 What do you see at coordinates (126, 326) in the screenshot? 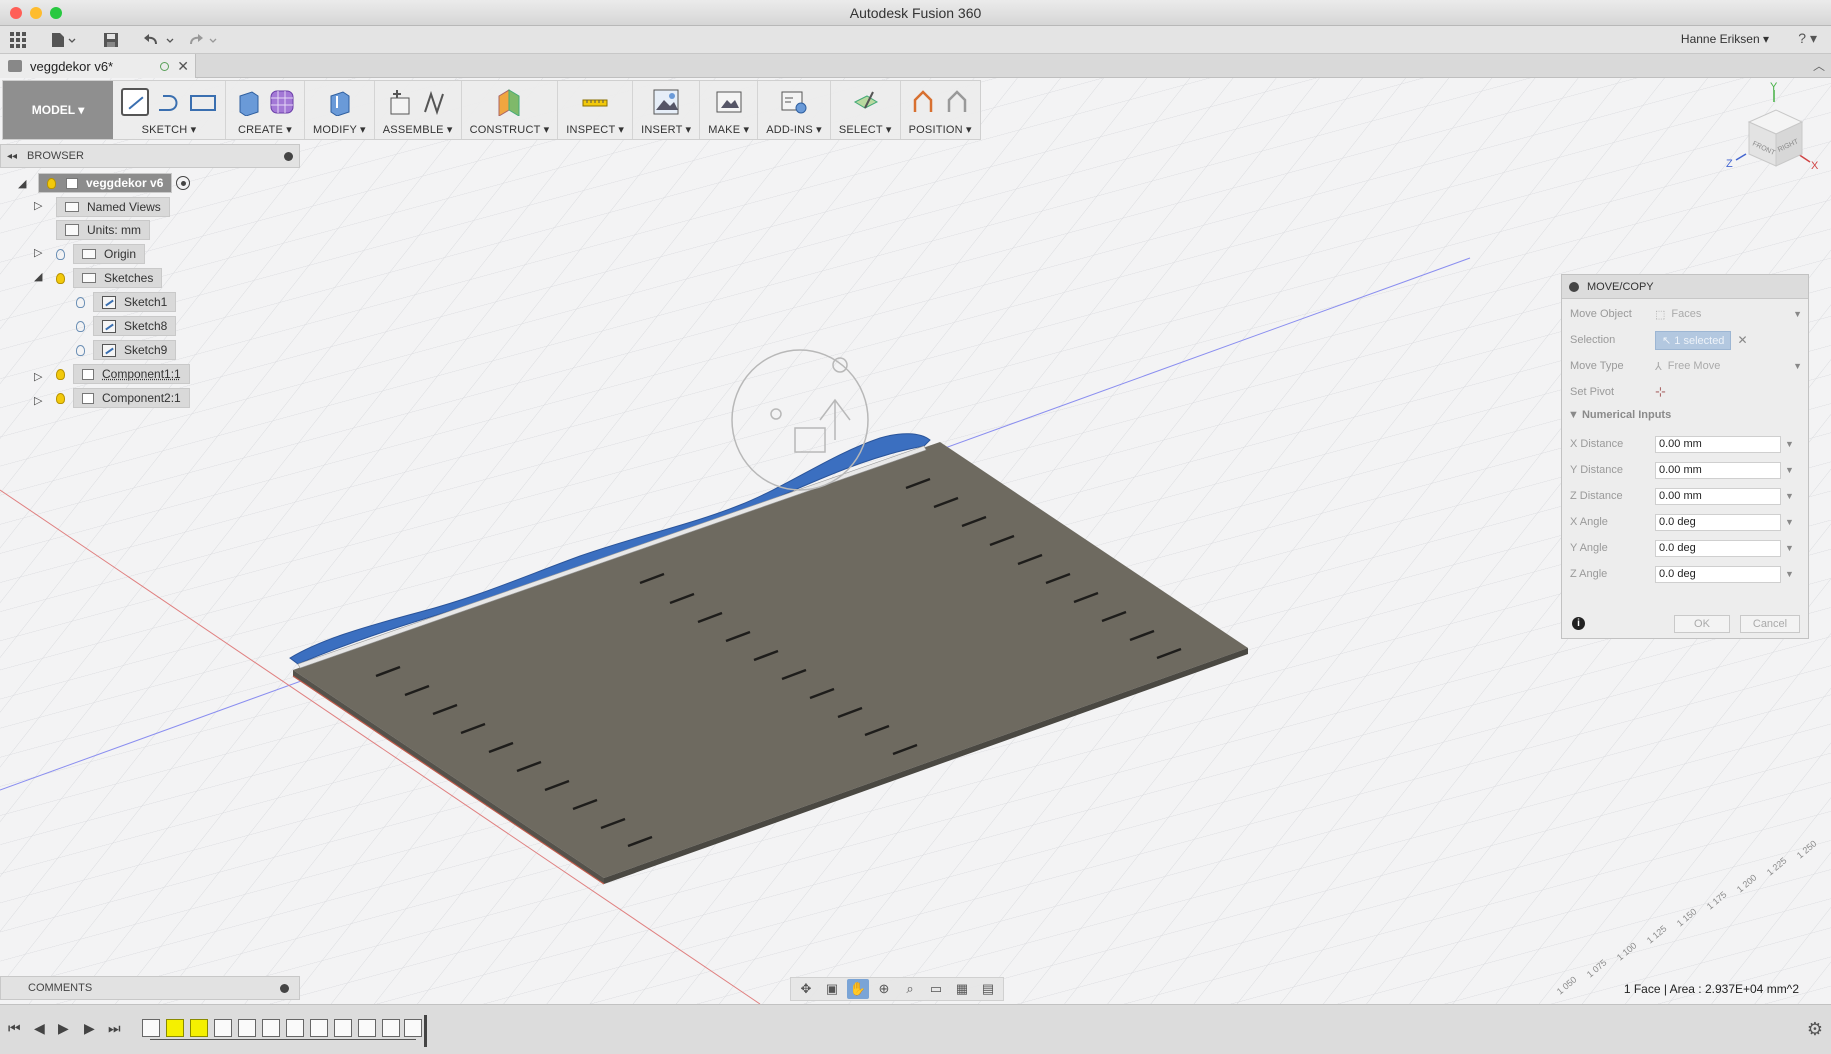
I see `tree-item-sketch8: Sketch8` at bounding box center [126, 326].